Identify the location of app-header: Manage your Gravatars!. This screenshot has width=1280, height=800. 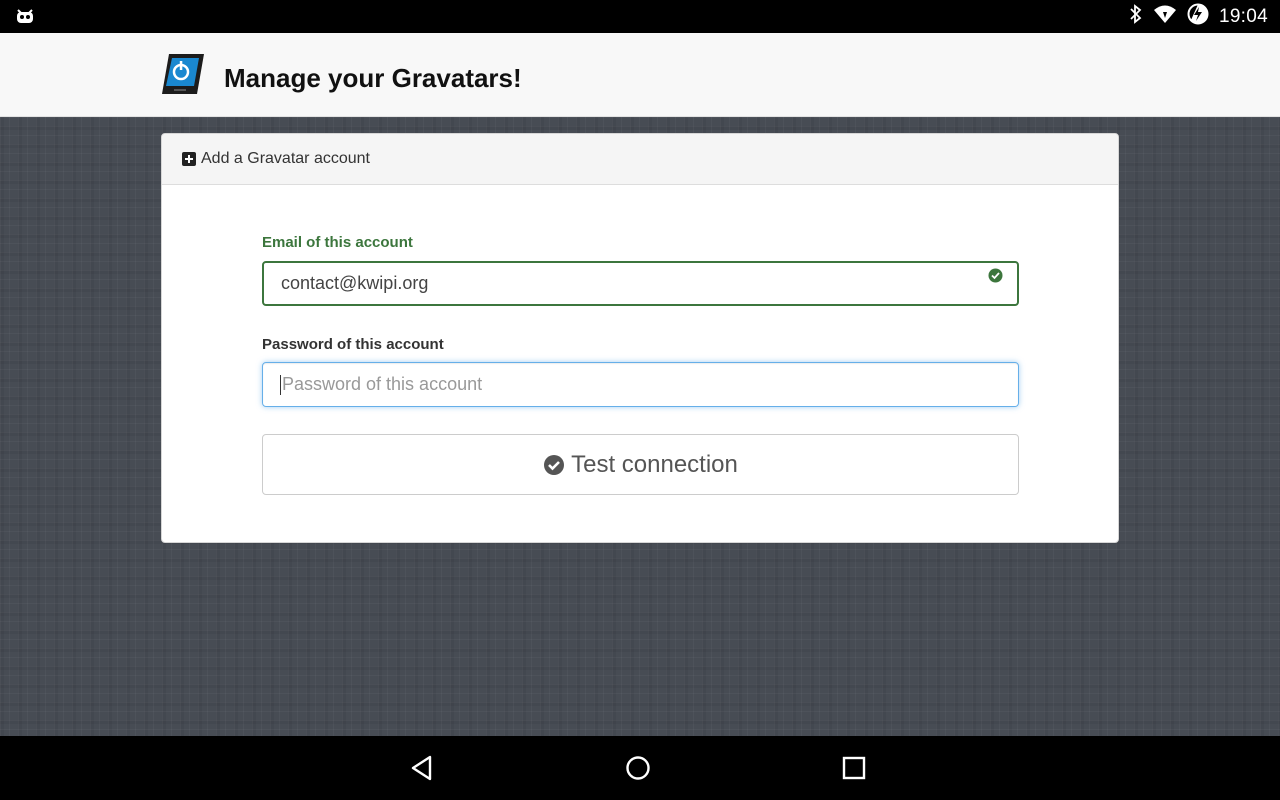
(640, 75).